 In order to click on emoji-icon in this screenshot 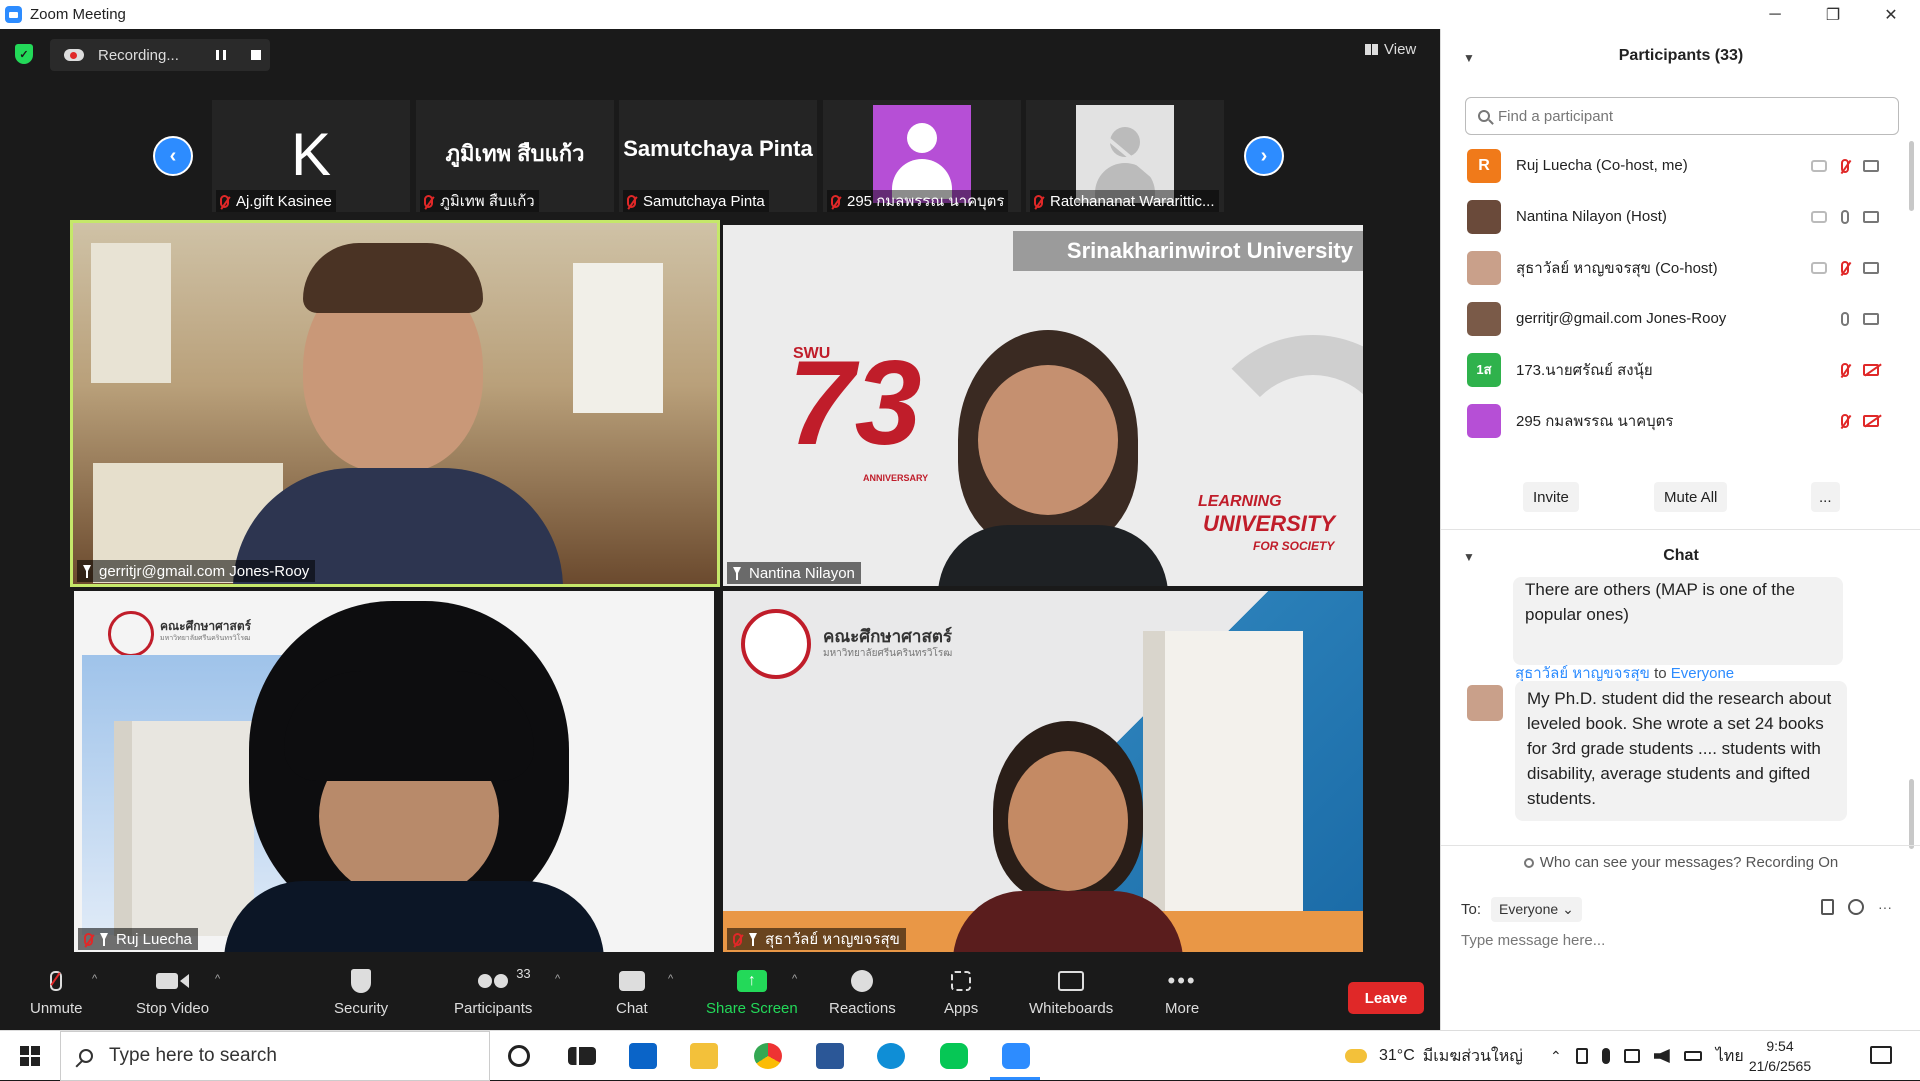, I will do `click(1856, 907)`.